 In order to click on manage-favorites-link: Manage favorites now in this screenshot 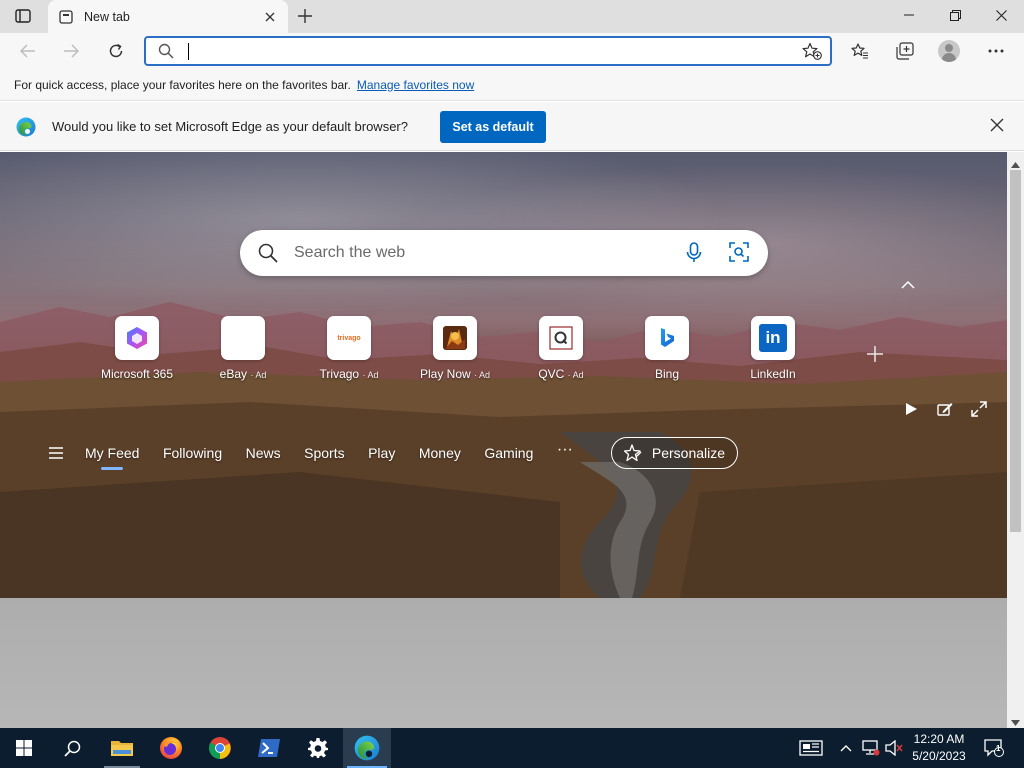, I will do `click(415, 85)`.